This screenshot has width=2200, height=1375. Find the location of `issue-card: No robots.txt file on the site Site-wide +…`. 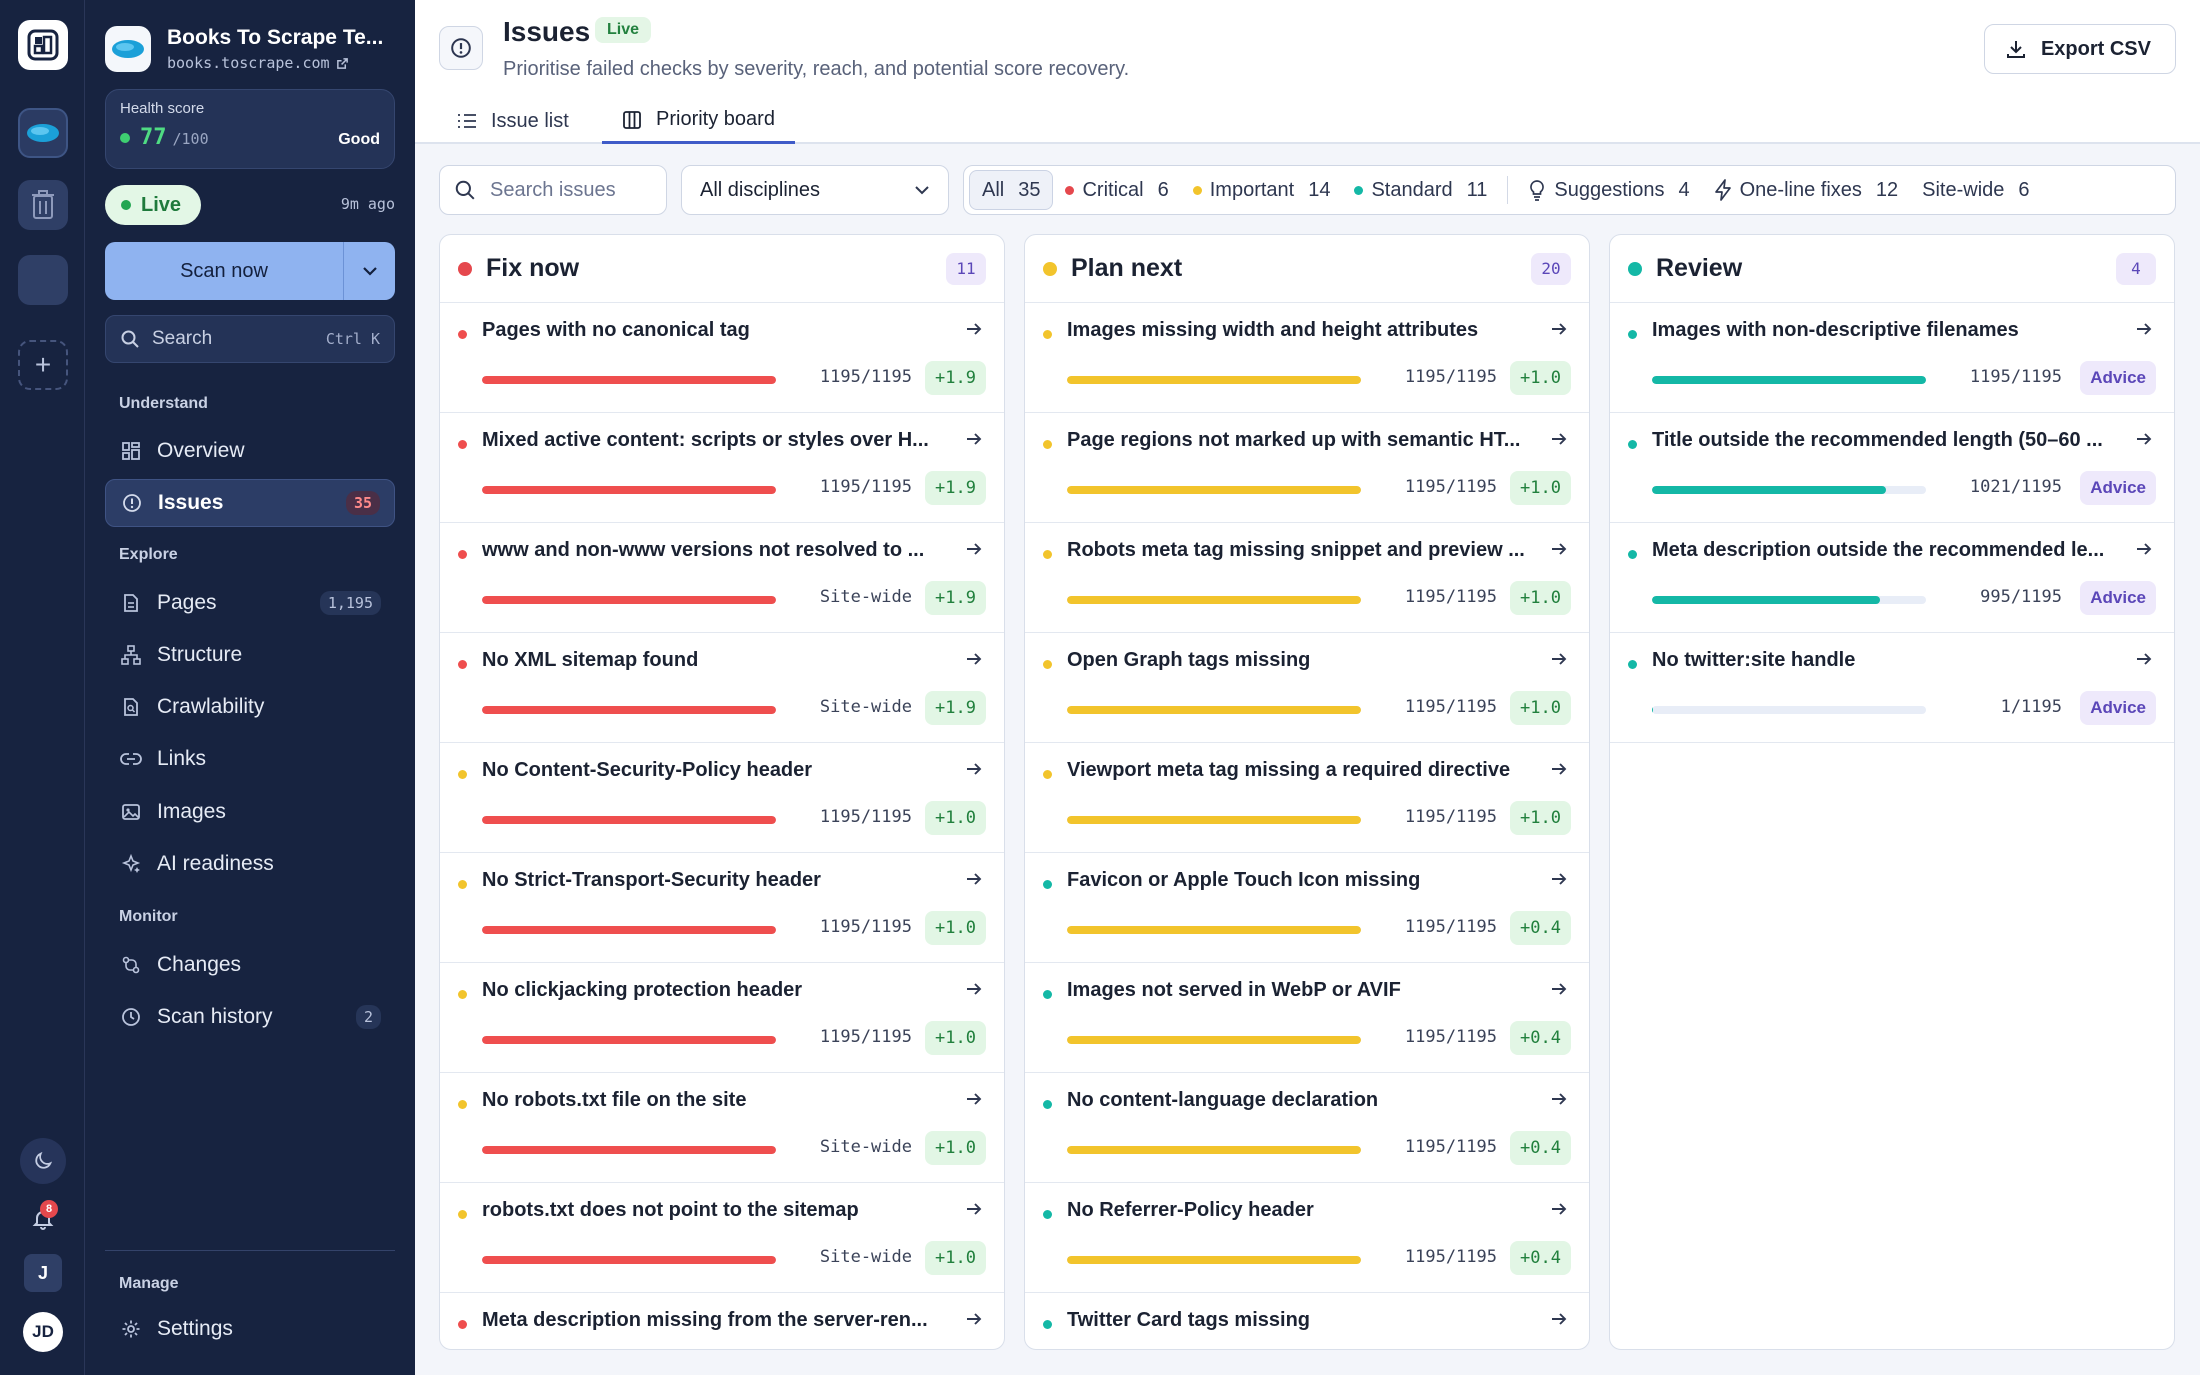

issue-card: No robots.txt file on the site Site-wide +… is located at coordinates (722, 1128).